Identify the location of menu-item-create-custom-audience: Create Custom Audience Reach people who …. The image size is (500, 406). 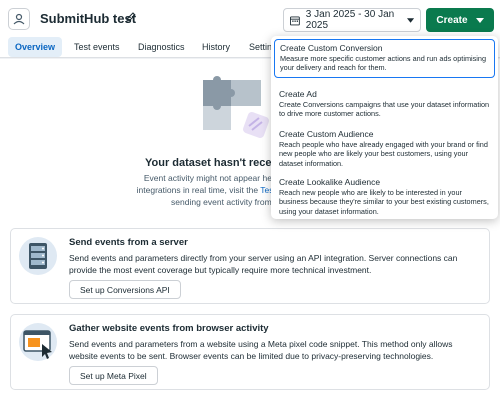
(384, 149).